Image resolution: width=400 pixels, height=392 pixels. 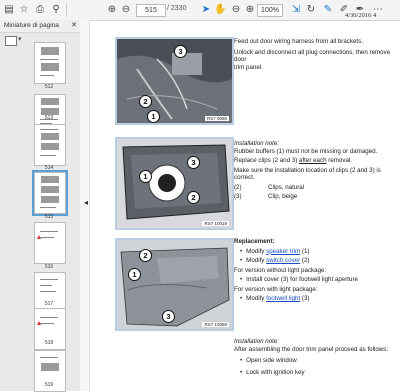 I want to click on text-span: removal., so click(x=339, y=160).